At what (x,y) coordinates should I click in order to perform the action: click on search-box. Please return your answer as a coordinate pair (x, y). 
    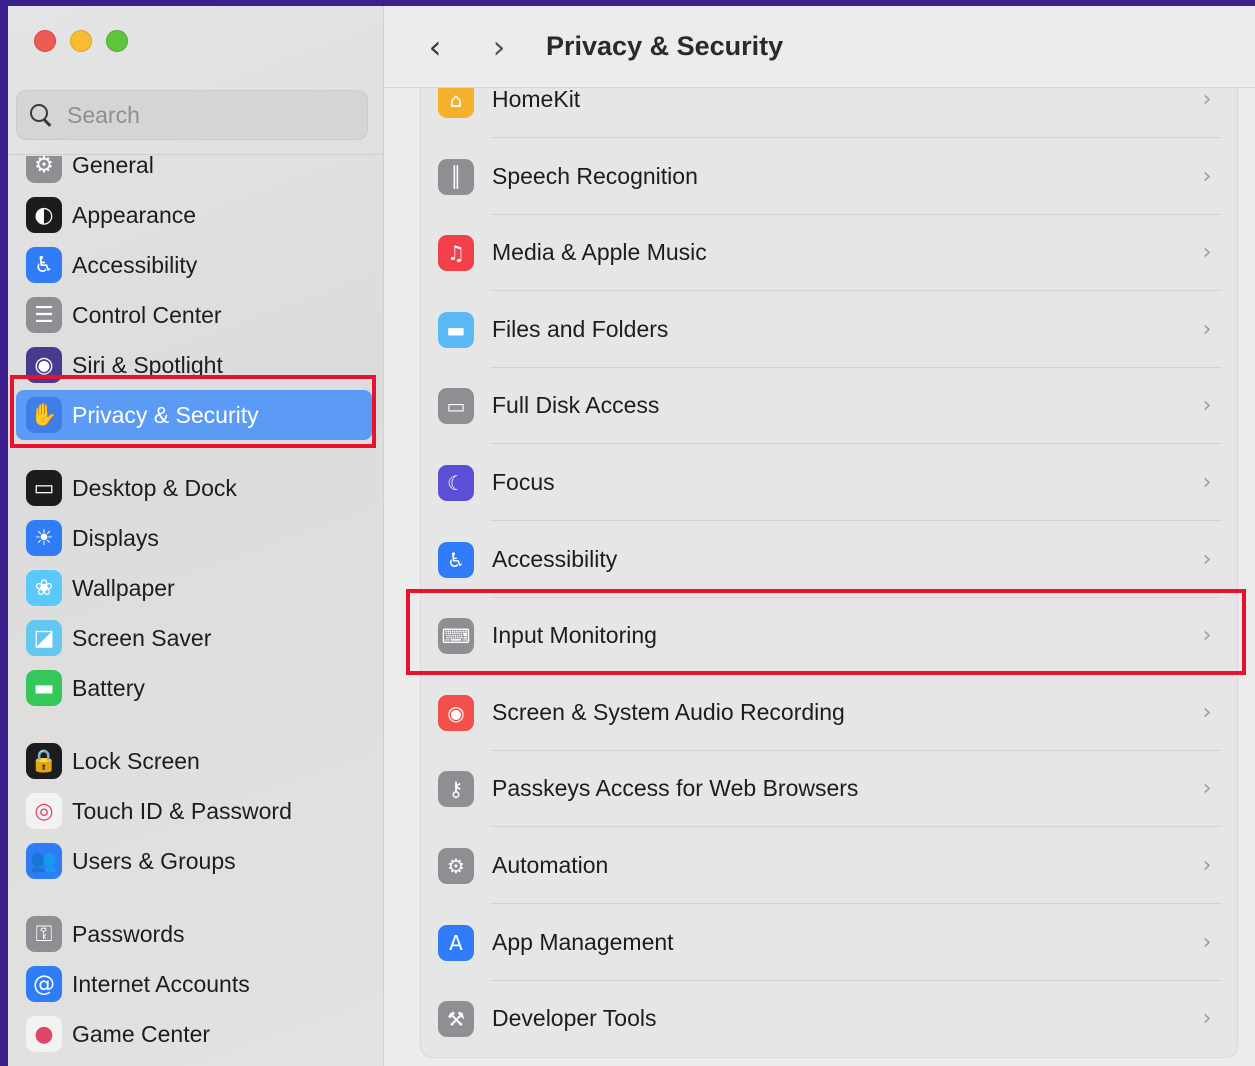
    Looking at the image, I should click on (192, 115).